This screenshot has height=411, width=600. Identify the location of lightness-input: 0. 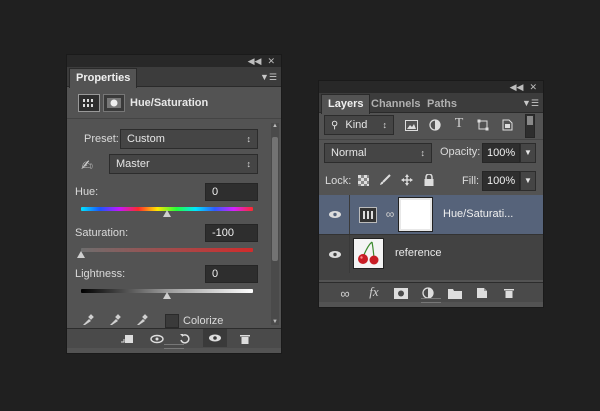
(231, 274).